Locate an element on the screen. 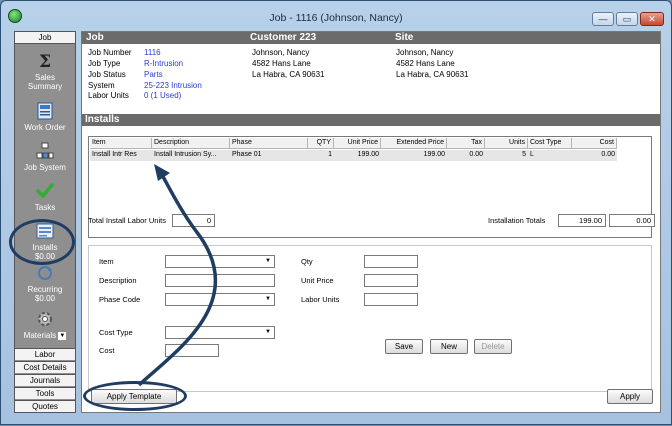 The height and width of the screenshot is (426, 672). column-header-description: Description is located at coordinates (191, 143).